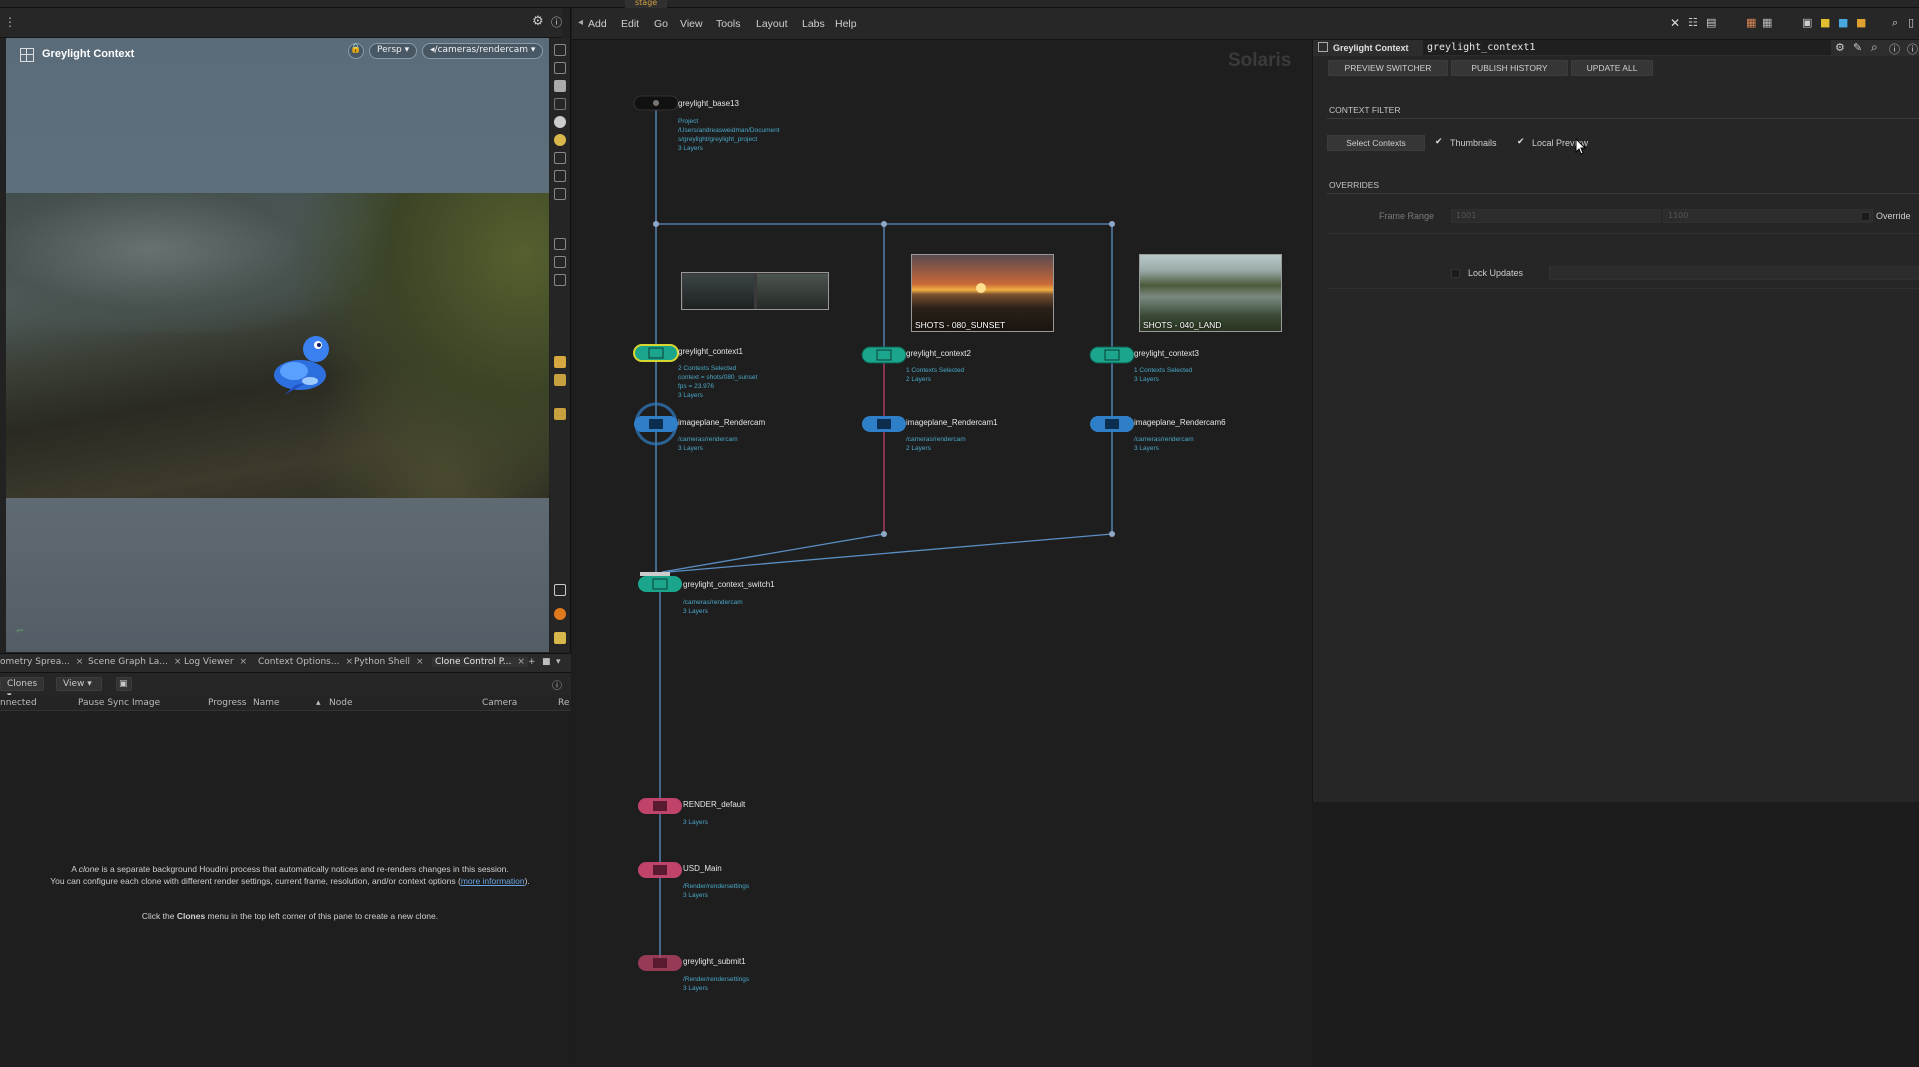 The height and width of the screenshot is (1067, 1919). I want to click on node-label-render: RENDER_default, so click(714, 804).